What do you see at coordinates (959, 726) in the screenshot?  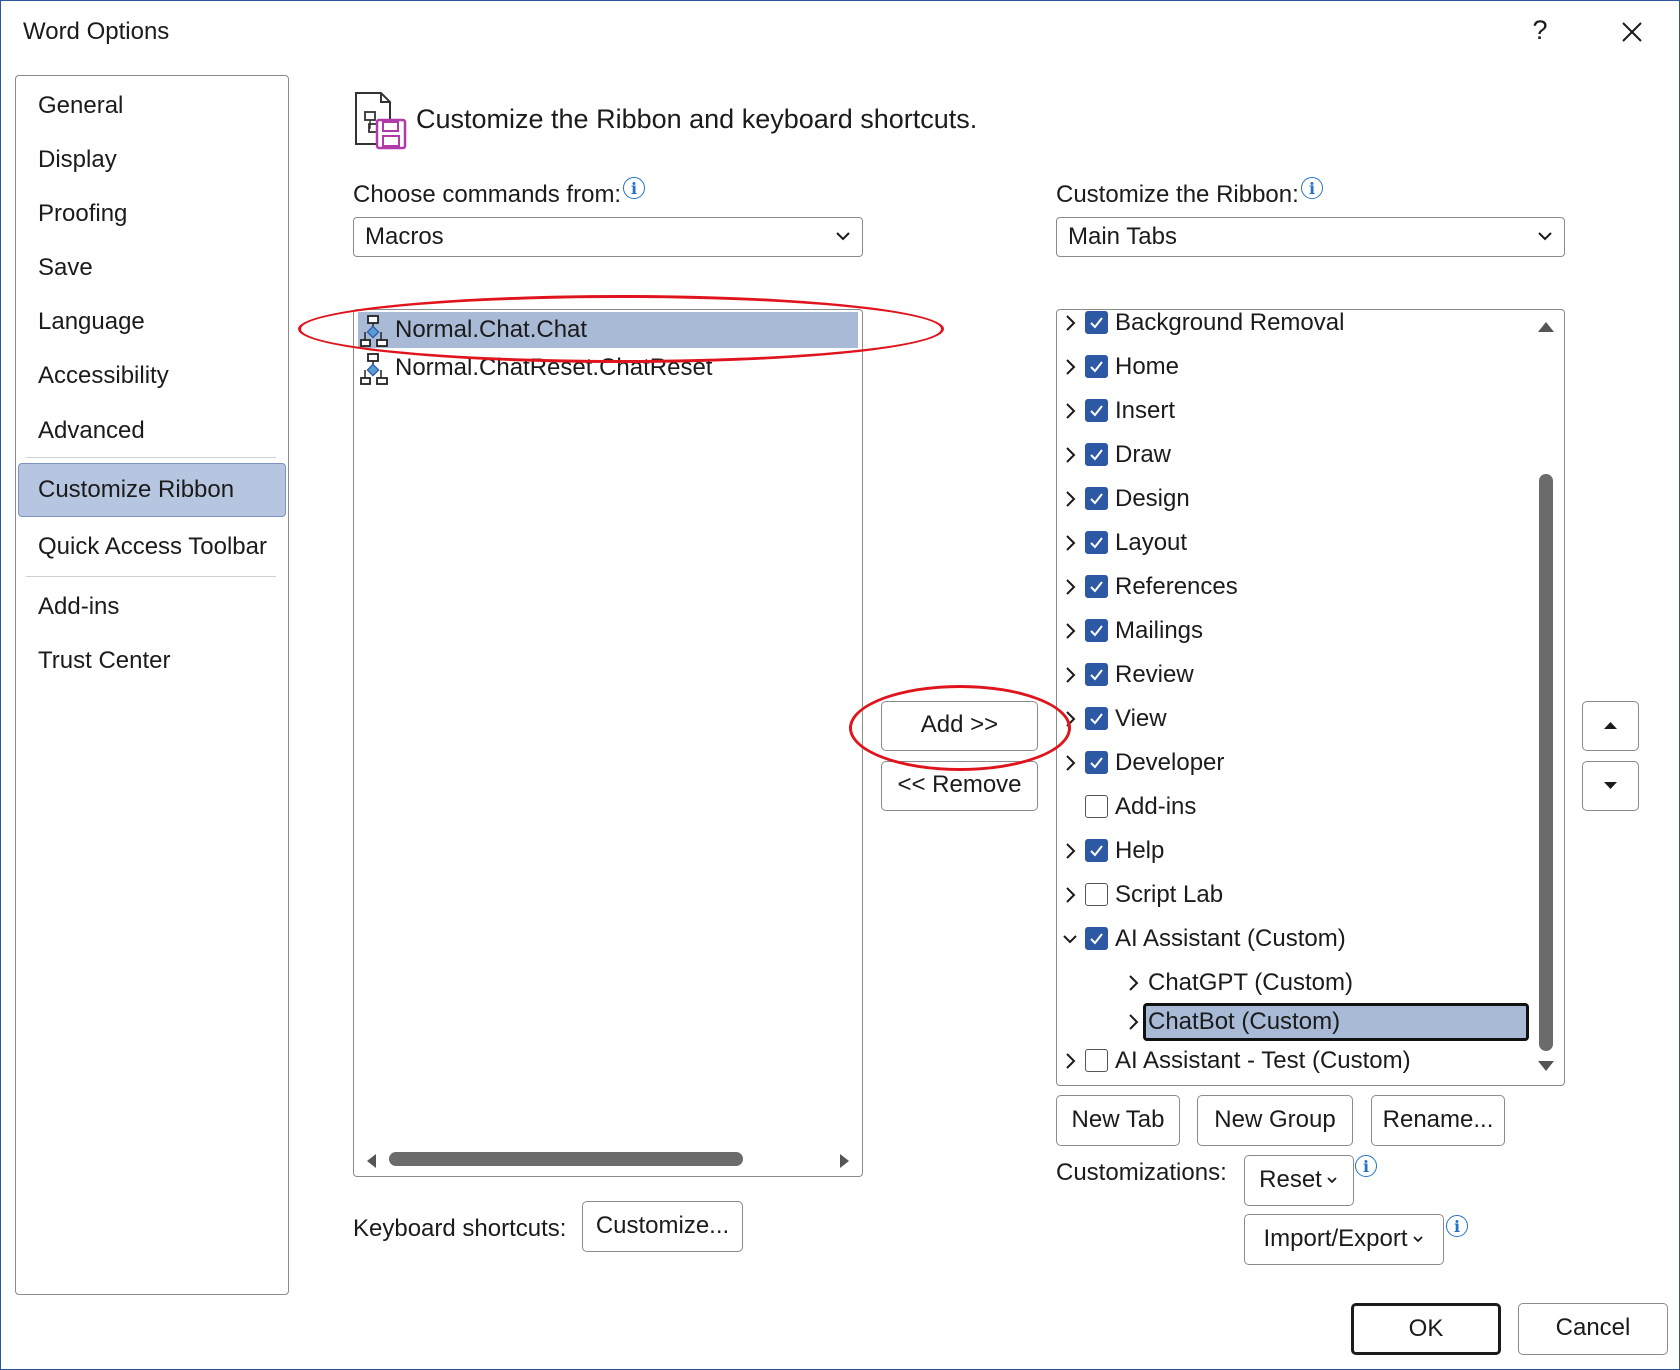 I see `add-button: Add >>` at bounding box center [959, 726].